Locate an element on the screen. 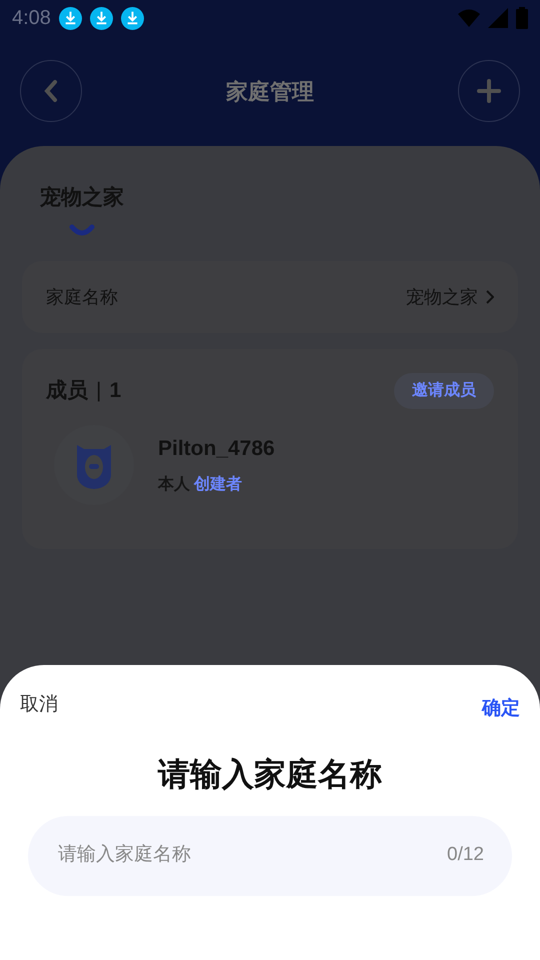  battery-icon is located at coordinates (522, 18).